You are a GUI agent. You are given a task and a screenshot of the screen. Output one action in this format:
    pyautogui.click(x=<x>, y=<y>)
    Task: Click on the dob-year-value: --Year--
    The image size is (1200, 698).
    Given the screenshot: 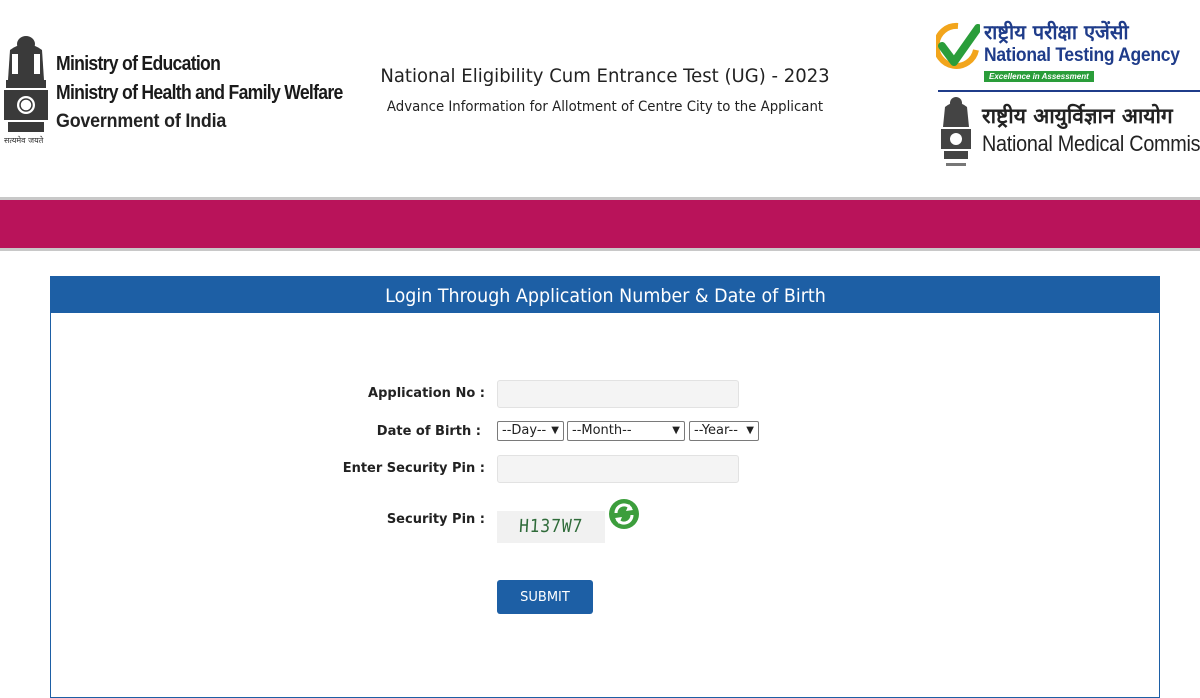 What is the action you would take?
    pyautogui.click(x=716, y=430)
    